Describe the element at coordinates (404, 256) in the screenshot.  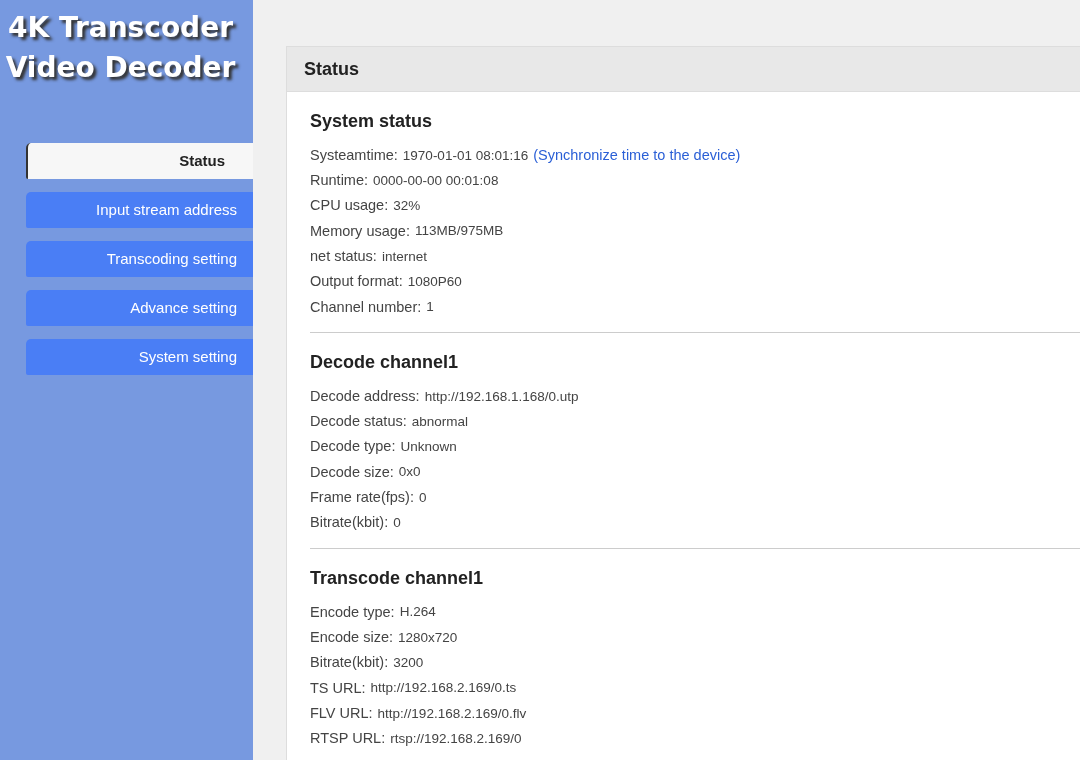
I see `field-value: internet` at that location.